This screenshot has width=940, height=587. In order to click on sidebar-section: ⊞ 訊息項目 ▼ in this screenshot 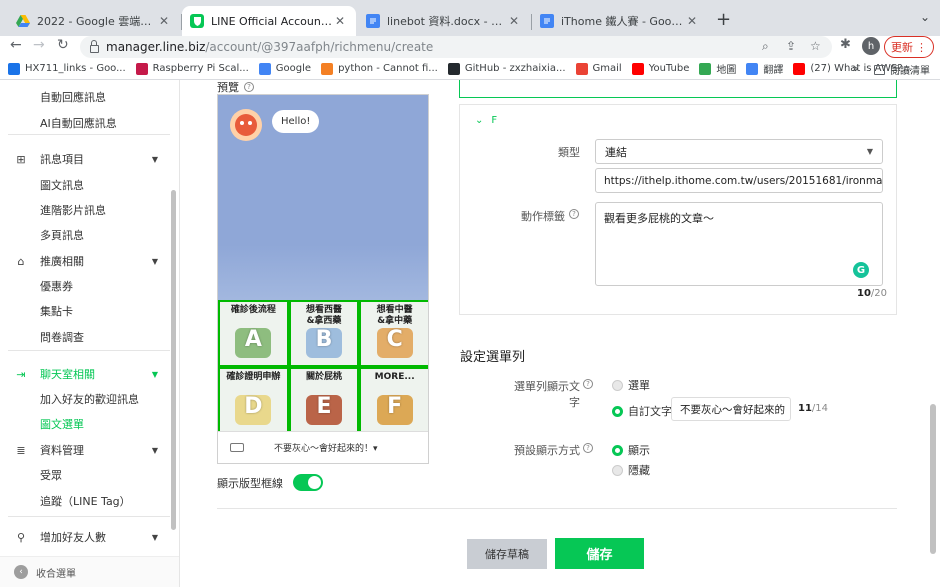, I will do `click(86, 159)`.